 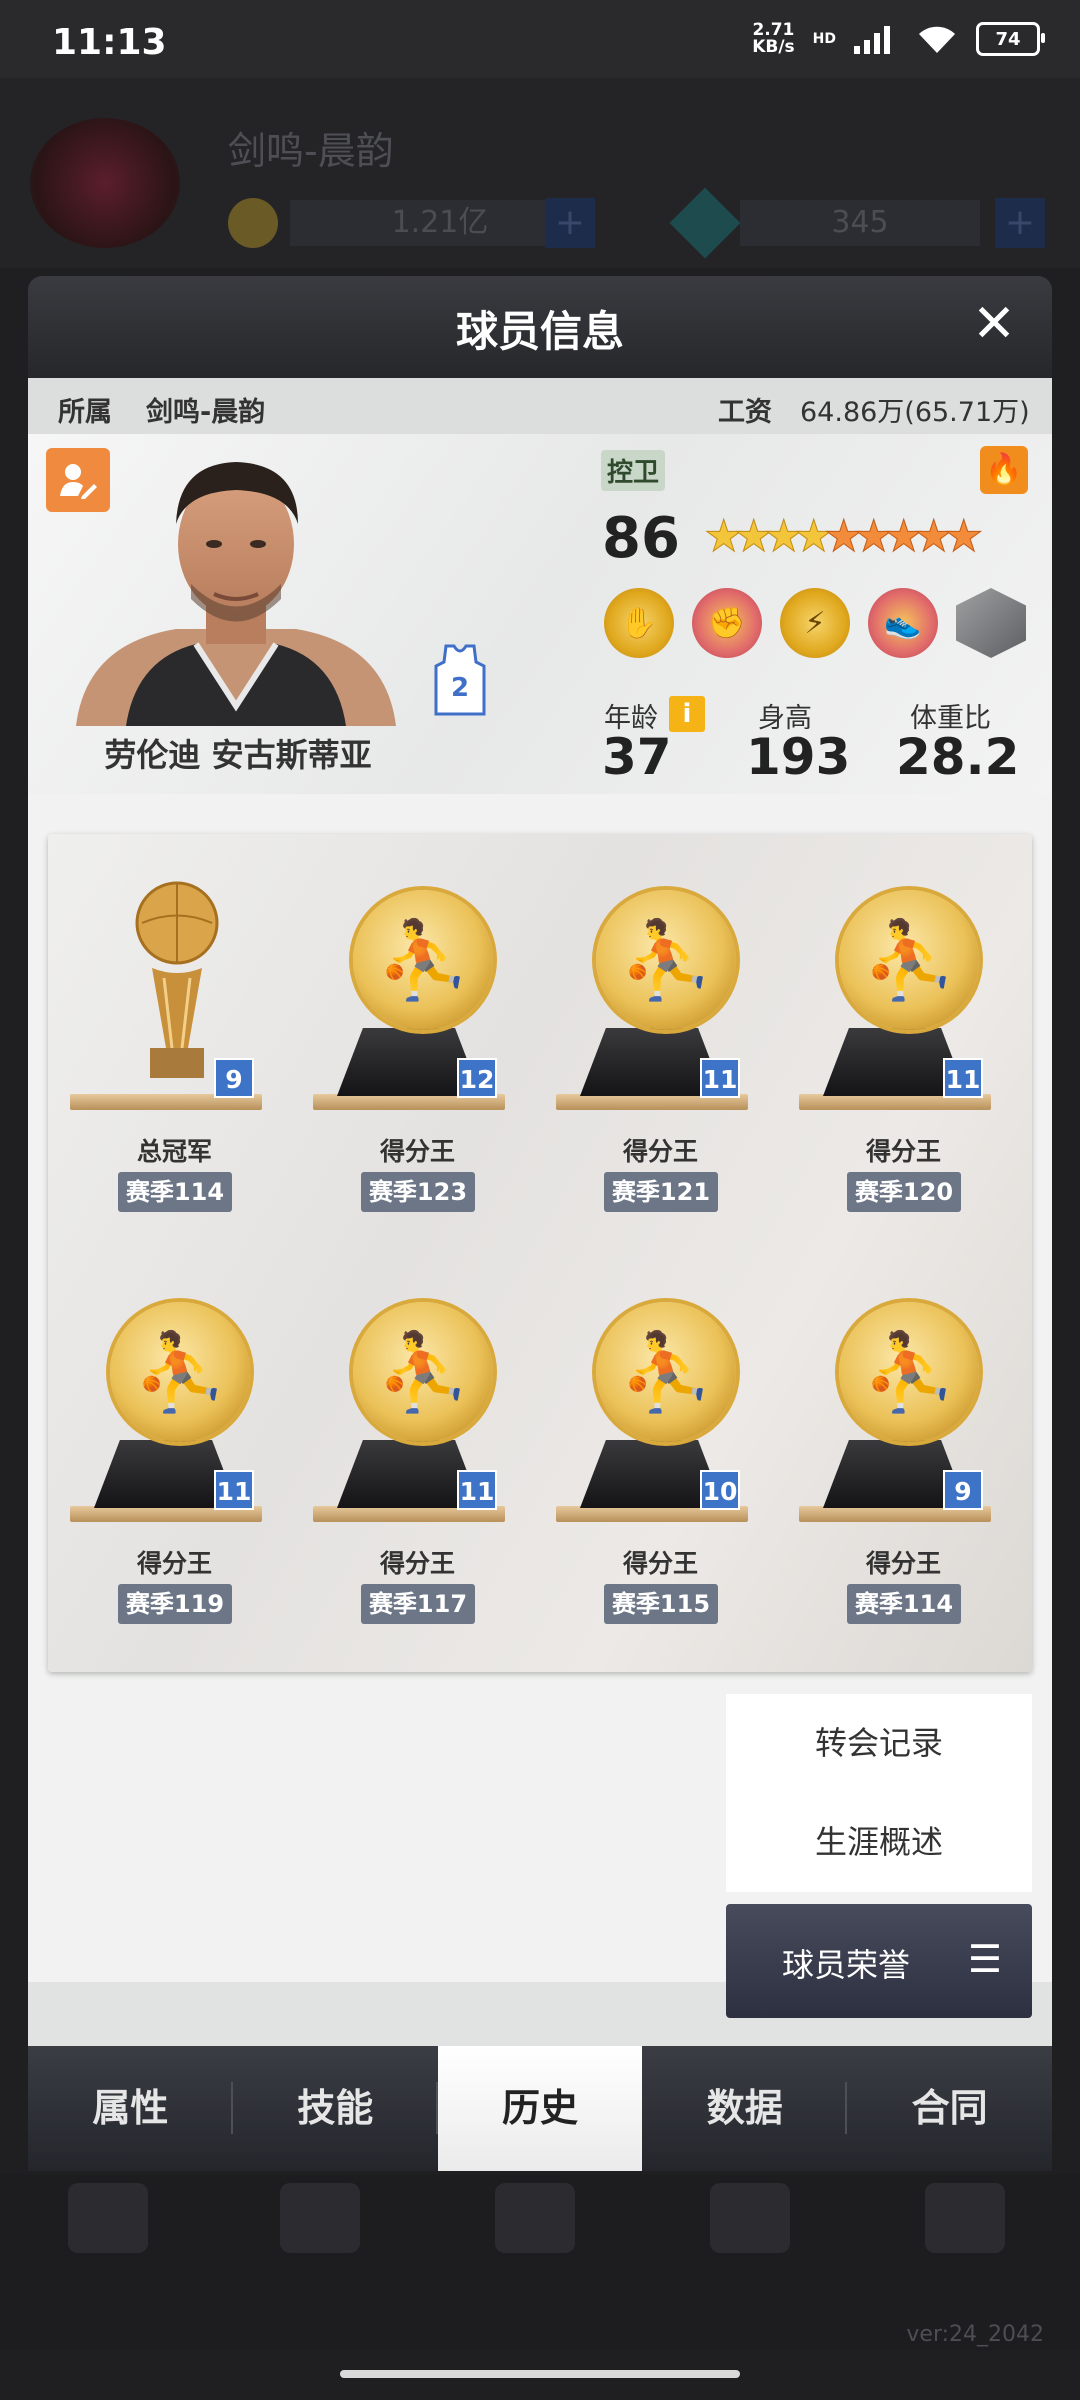 I want to click on trophy-slot: ⛹ 11 得分王 赛季120, so click(x=903, y=1042).